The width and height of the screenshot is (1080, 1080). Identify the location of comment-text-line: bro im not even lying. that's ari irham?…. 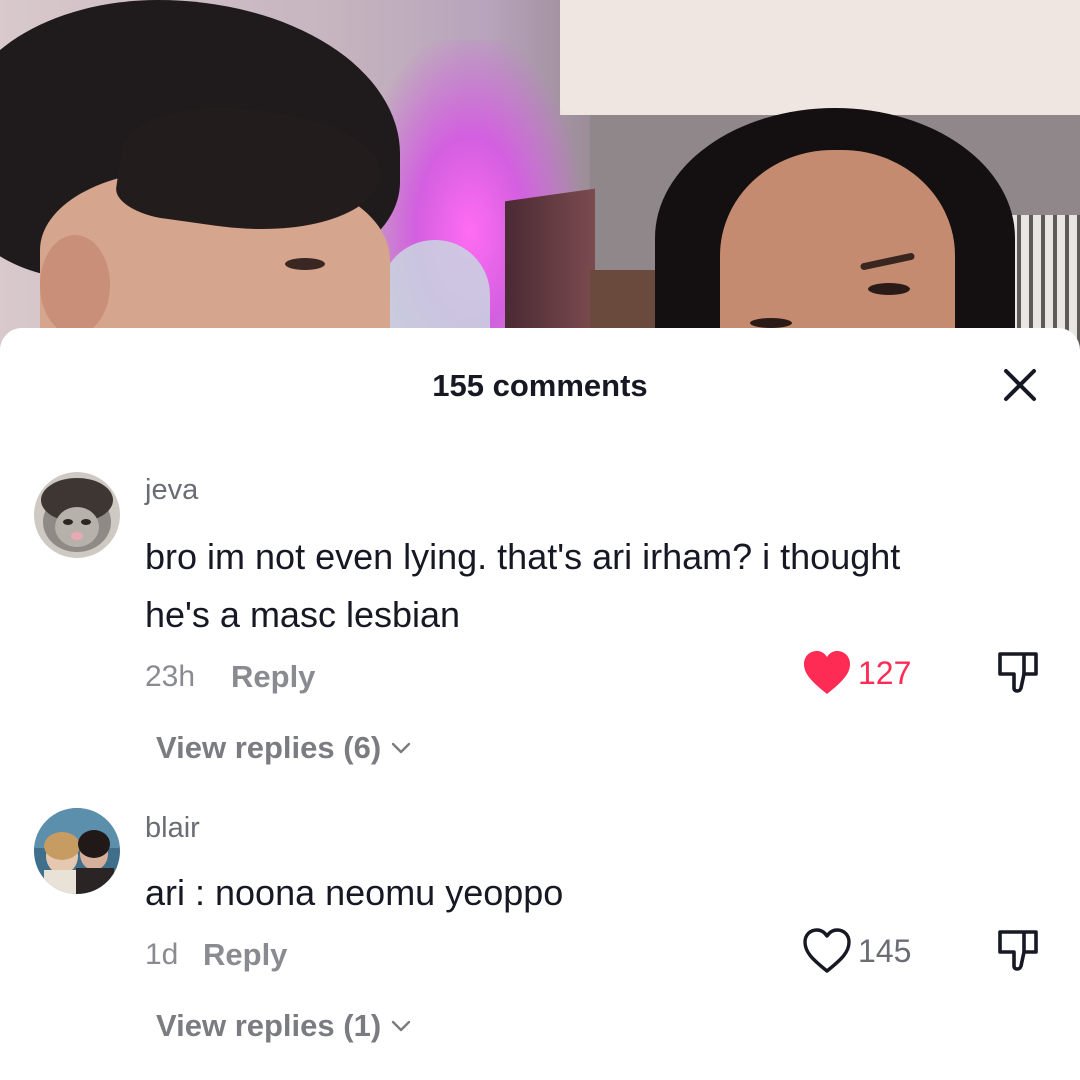
(523, 556).